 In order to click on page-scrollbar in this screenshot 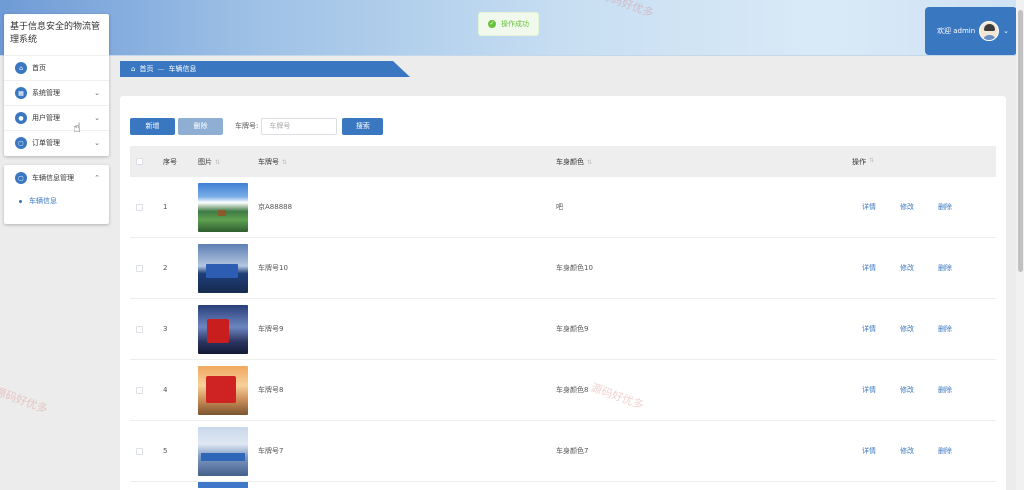, I will do `click(1020, 245)`.